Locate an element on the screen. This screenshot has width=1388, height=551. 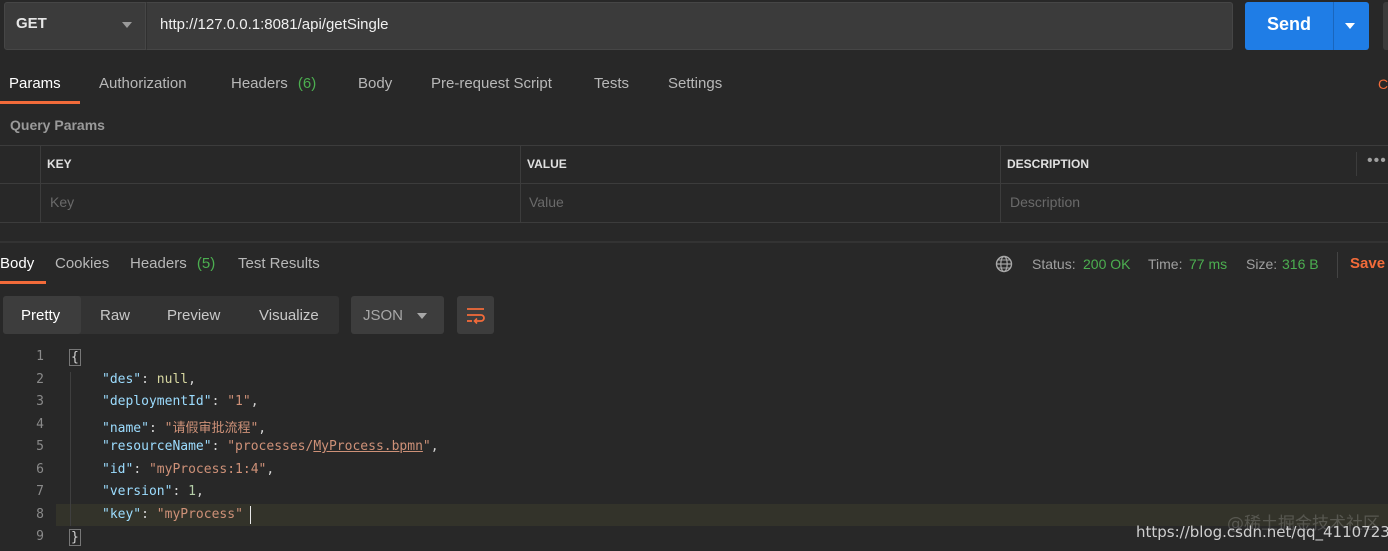
line-number: 5 is located at coordinates (40, 446).